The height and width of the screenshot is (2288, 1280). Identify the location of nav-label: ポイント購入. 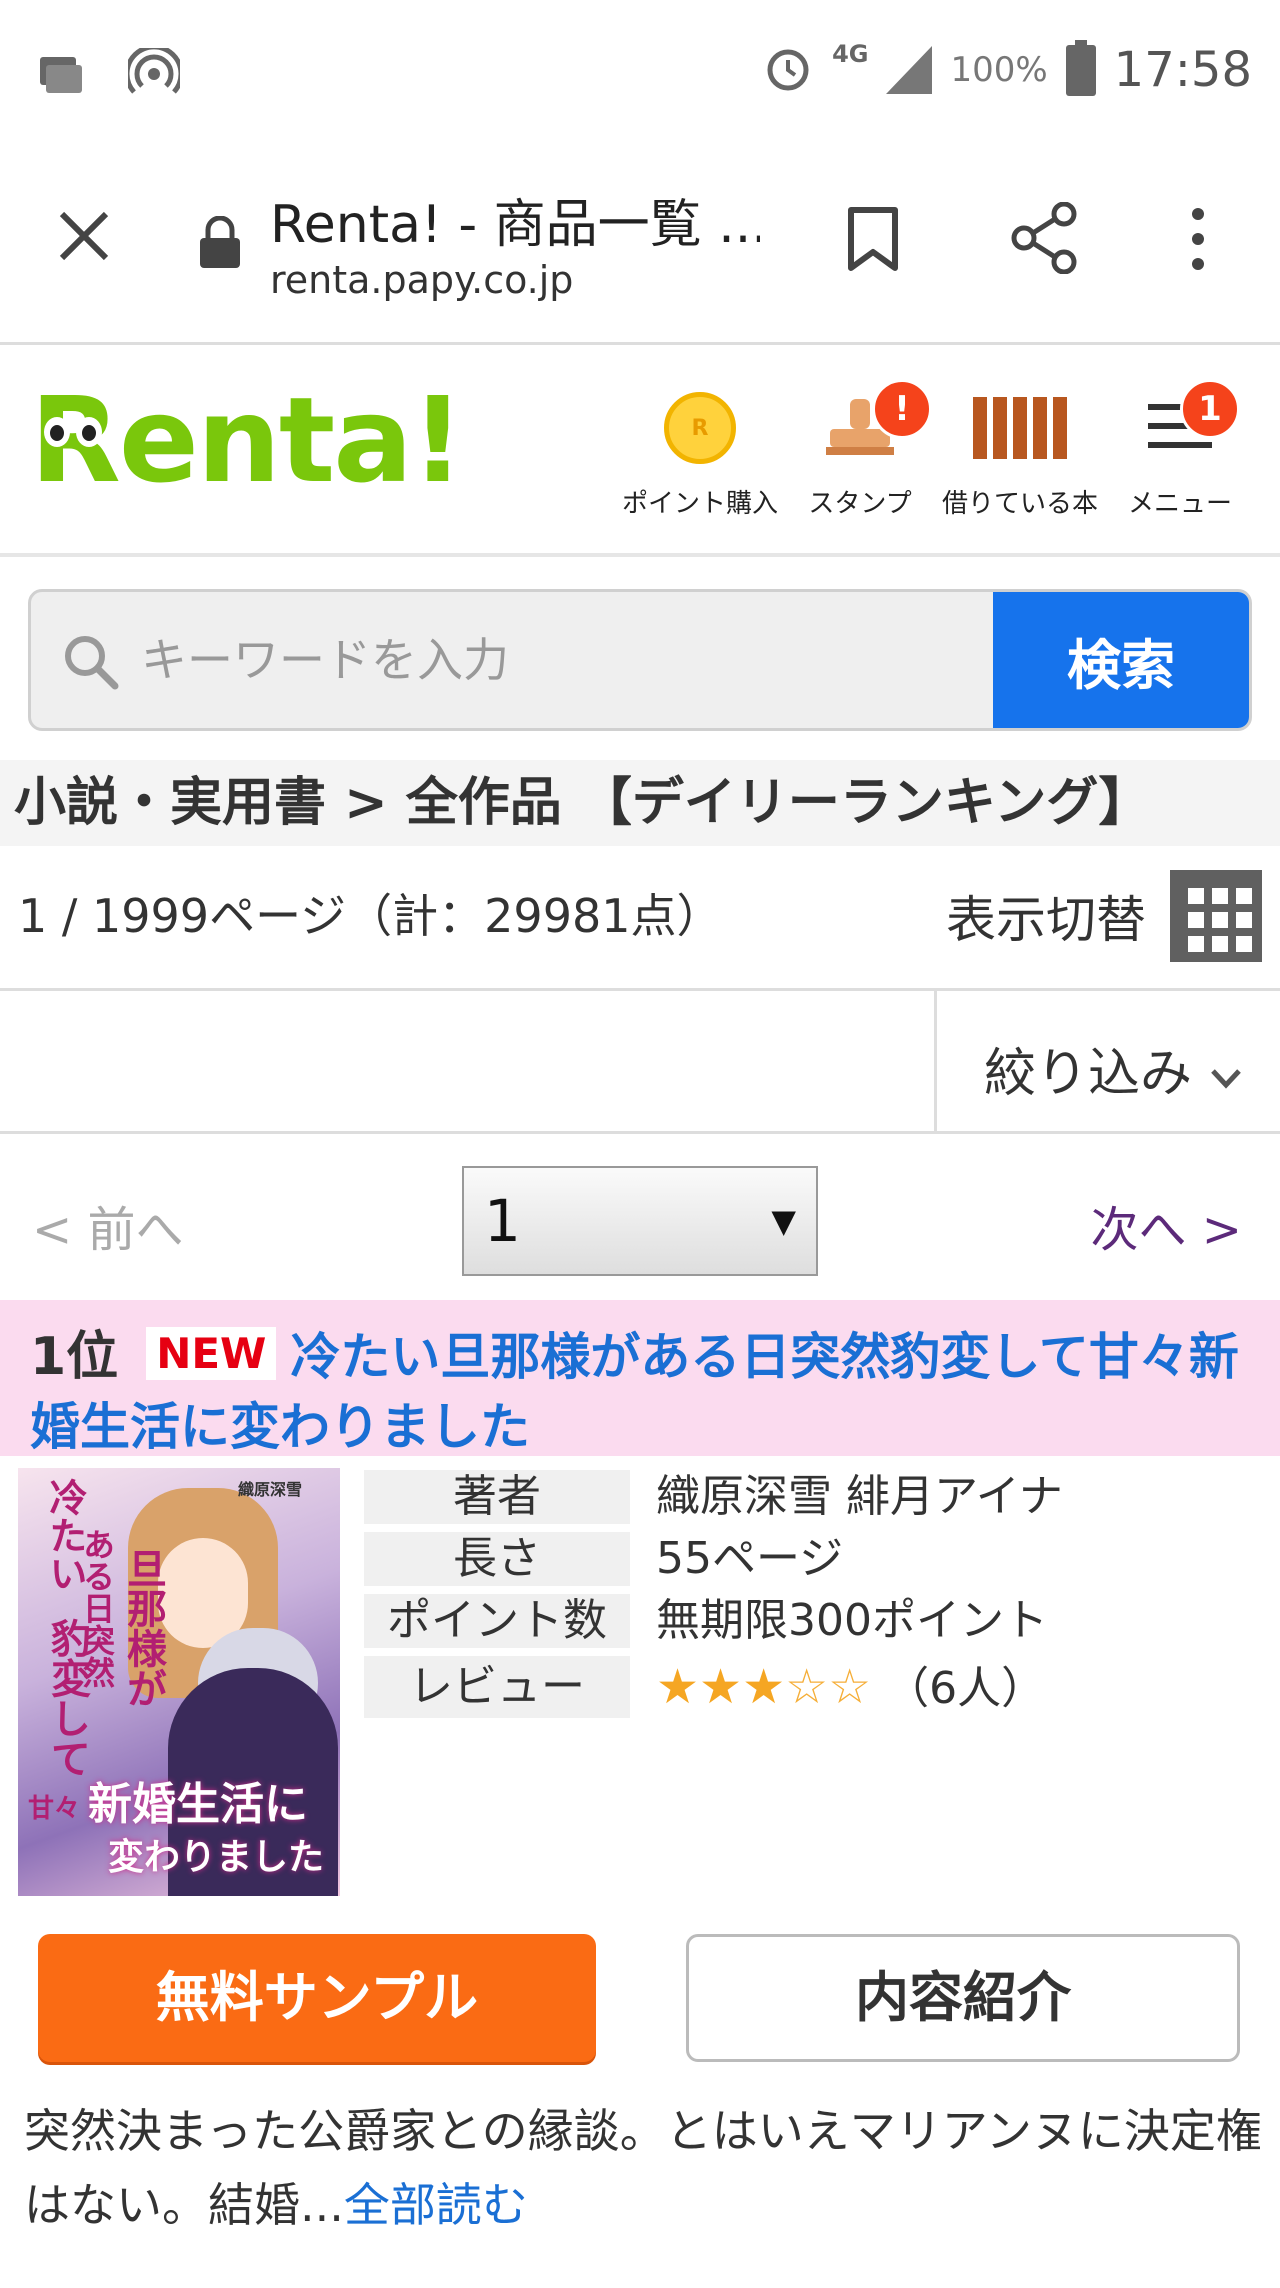
(699, 504).